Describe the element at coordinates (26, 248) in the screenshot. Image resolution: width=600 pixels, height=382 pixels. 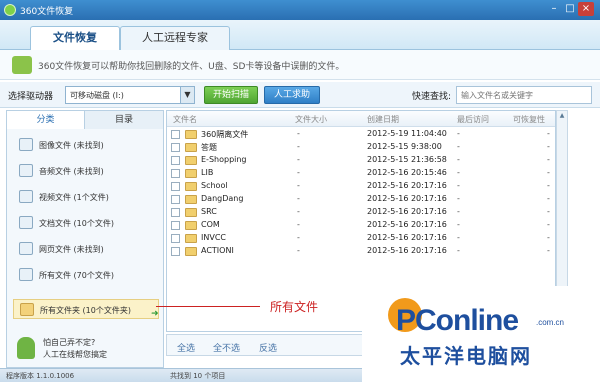
I see `webpage-file-icon` at that location.